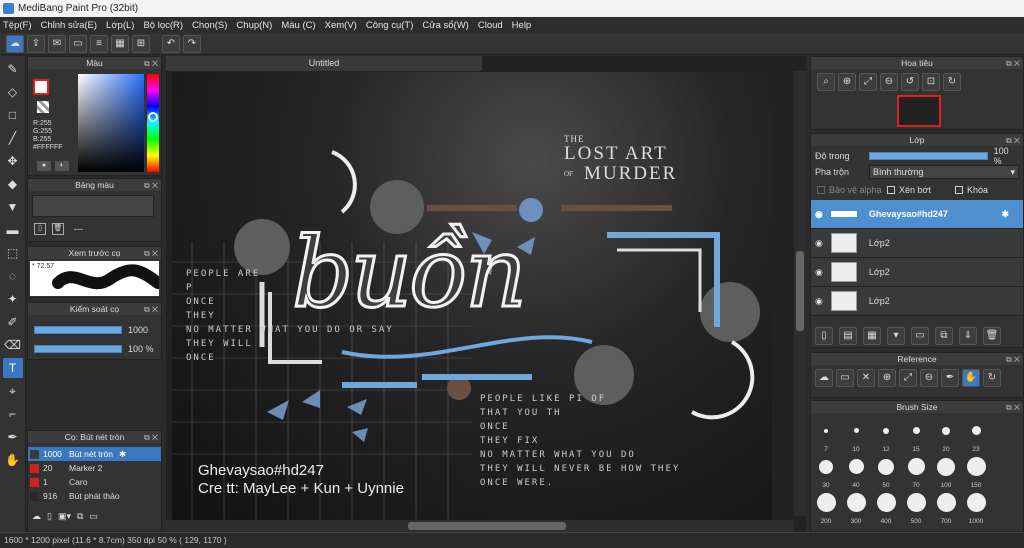 The height and width of the screenshot is (548, 1024). Describe the element at coordinates (872, 336) in the screenshot. I see `new-8bit-icon: ▦` at that location.